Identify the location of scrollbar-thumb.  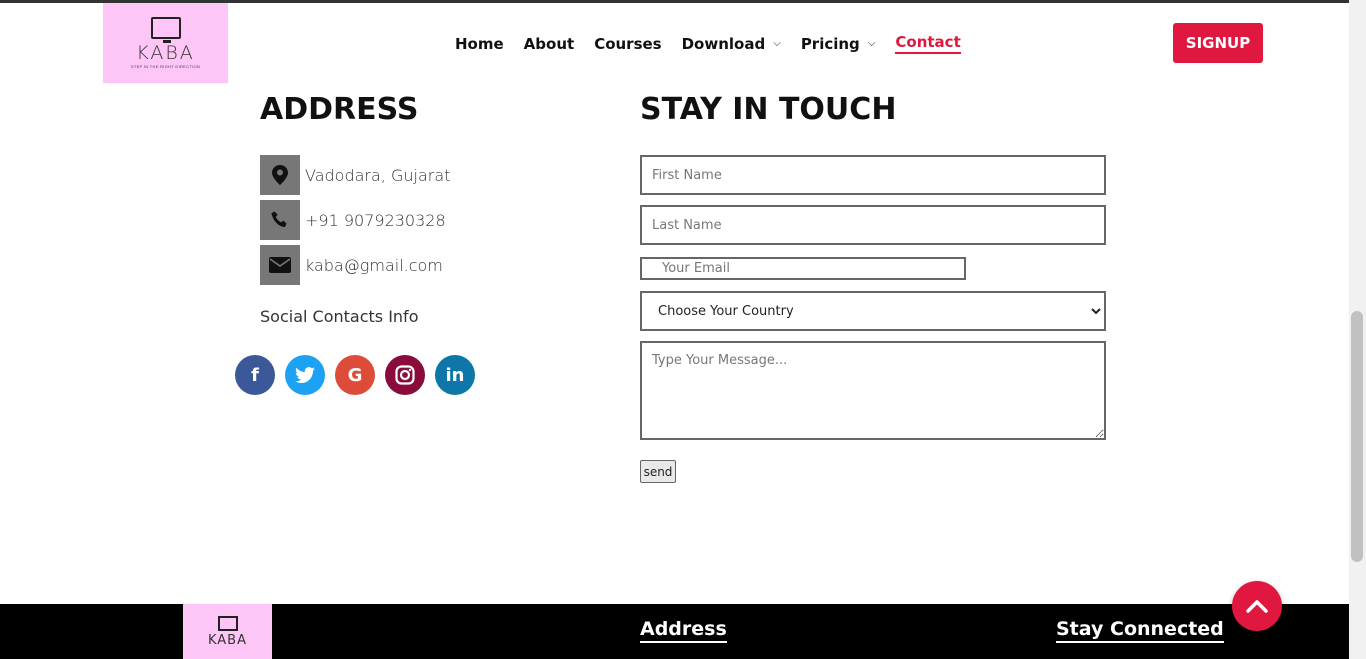
(1357, 436).